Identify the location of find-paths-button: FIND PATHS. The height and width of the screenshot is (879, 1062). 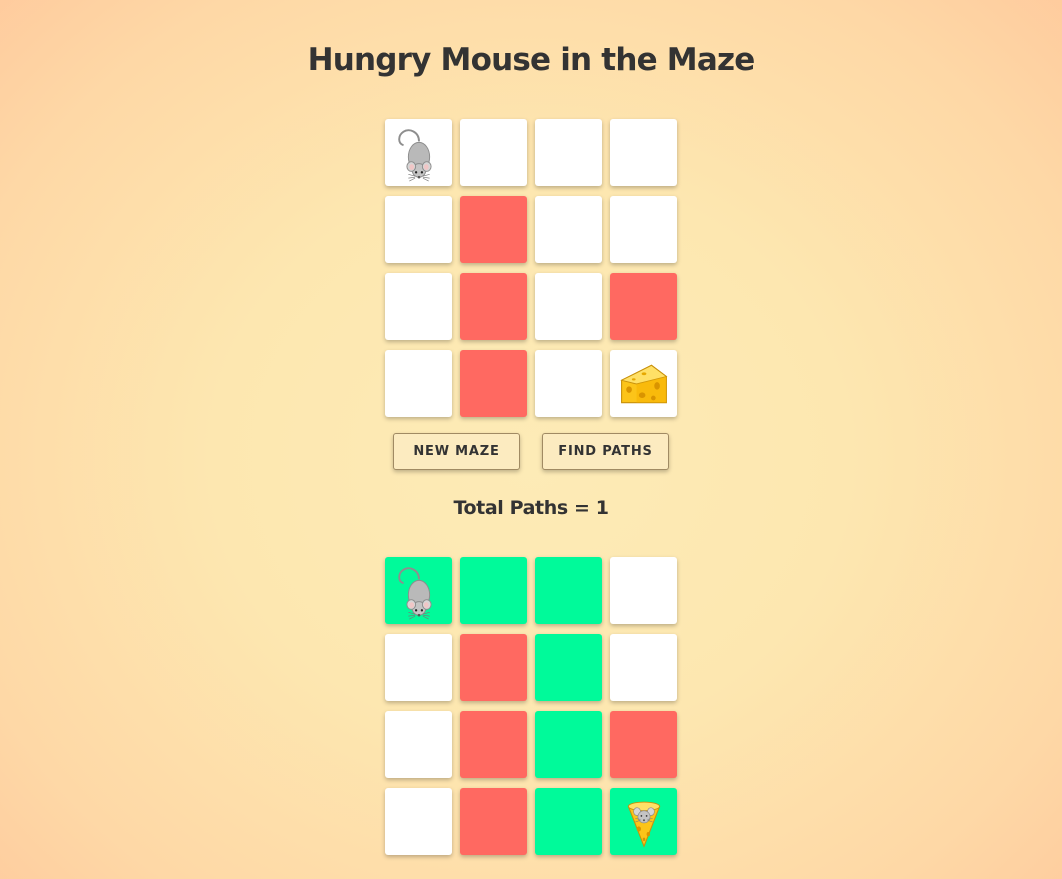
(605, 451).